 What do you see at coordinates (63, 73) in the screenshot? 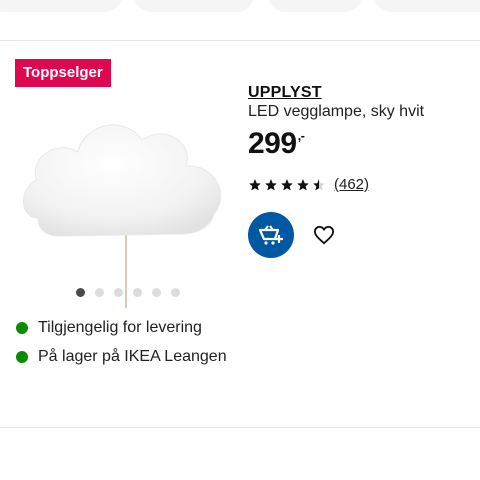
I see `bestseller-badge: Toppselger` at bounding box center [63, 73].